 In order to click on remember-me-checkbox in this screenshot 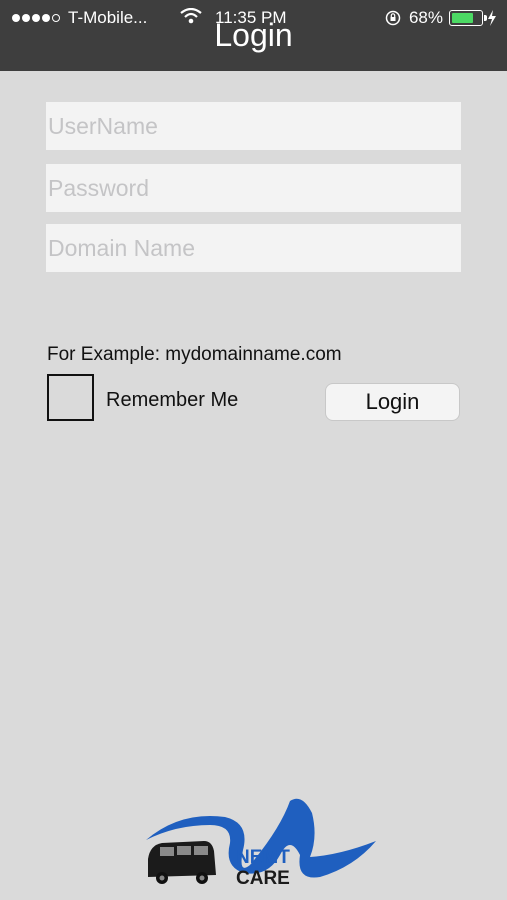, I will do `click(70, 397)`.